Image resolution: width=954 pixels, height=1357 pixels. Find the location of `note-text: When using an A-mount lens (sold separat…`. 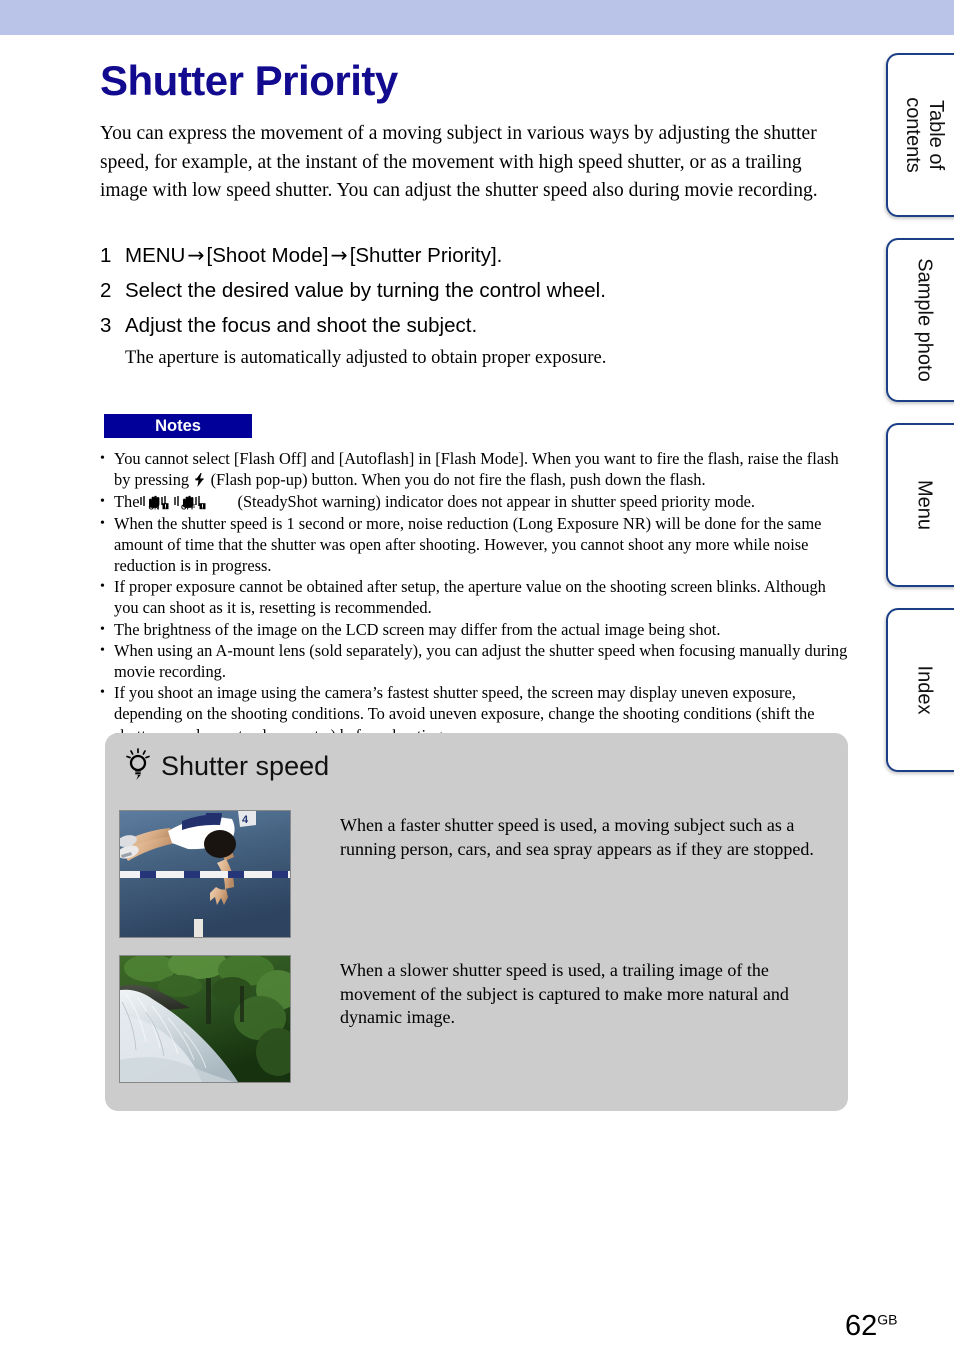

note-text: When using an A-mount lens (sold separat… is located at coordinates (481, 661).